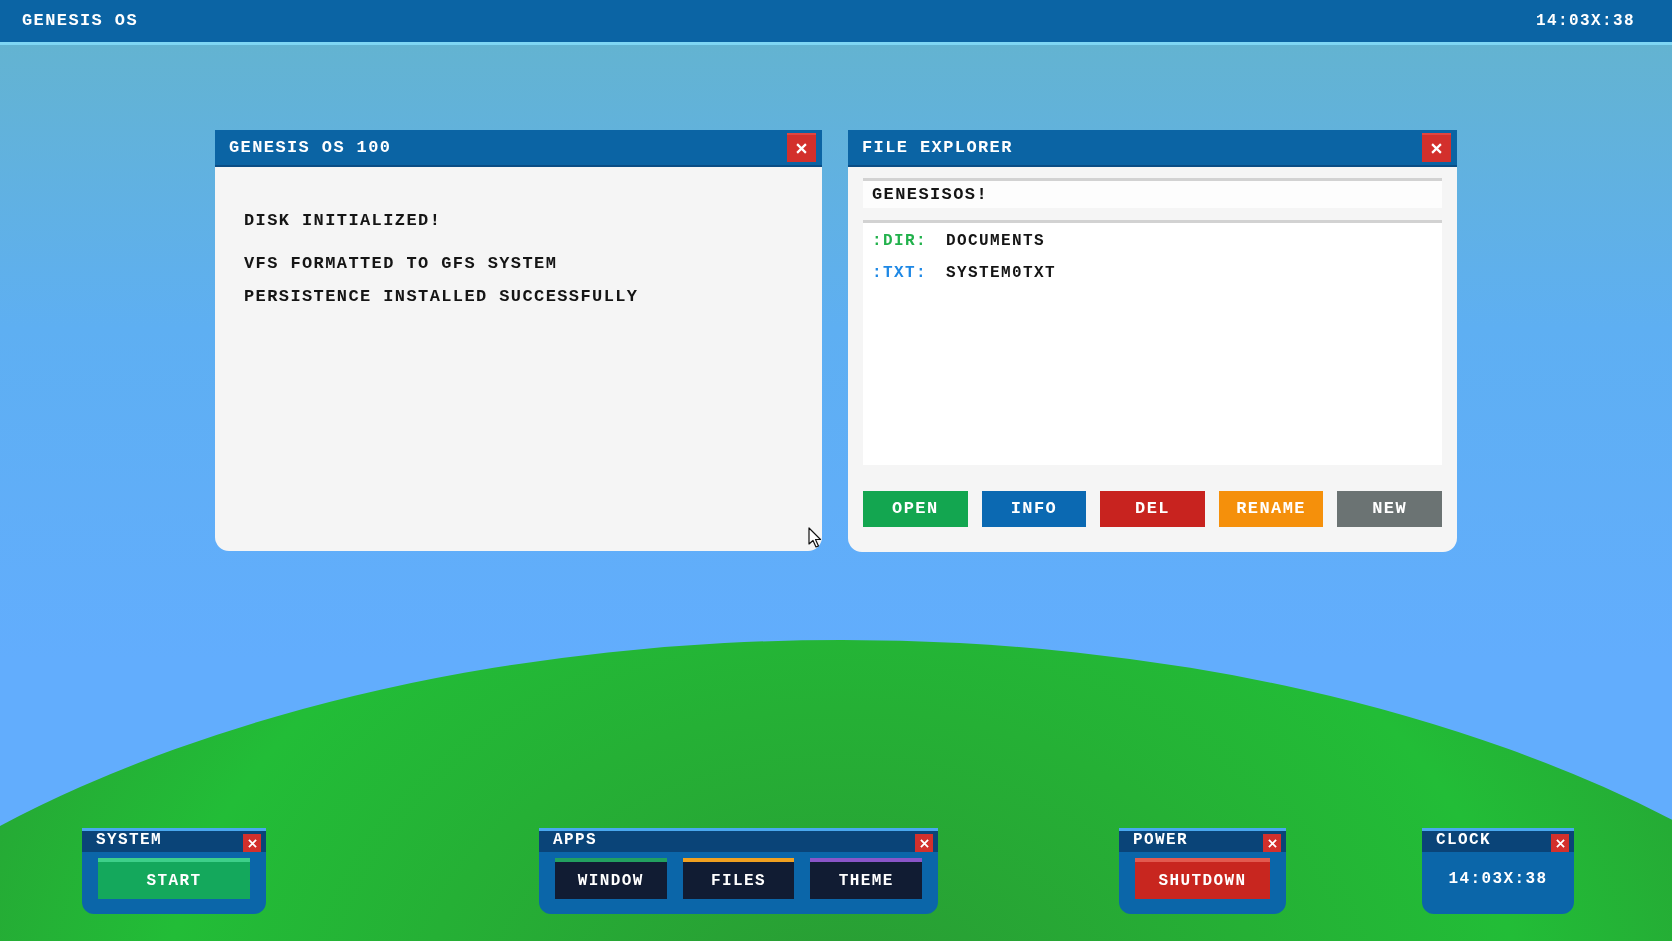  Describe the element at coordinates (900, 273) in the screenshot. I see `file-type-label: :TXT:` at that location.